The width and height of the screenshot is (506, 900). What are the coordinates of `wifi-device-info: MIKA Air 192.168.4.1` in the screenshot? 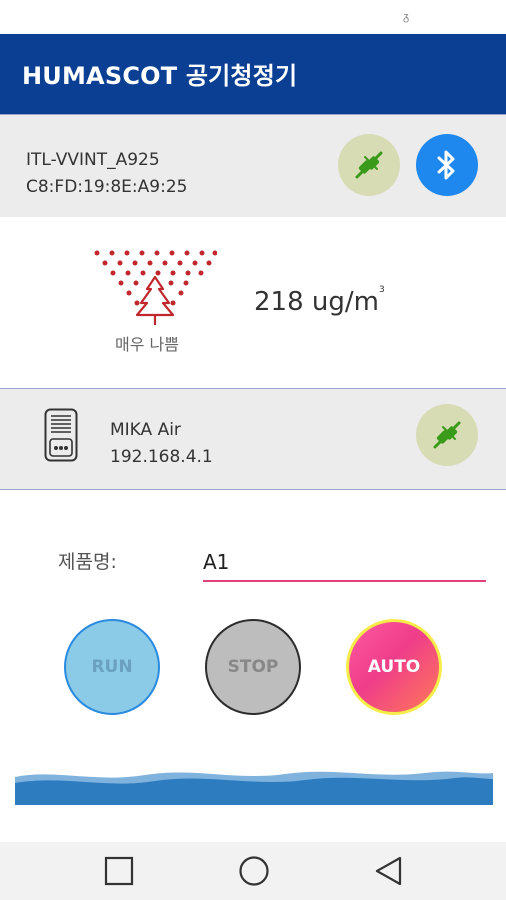 It's located at (161, 444).